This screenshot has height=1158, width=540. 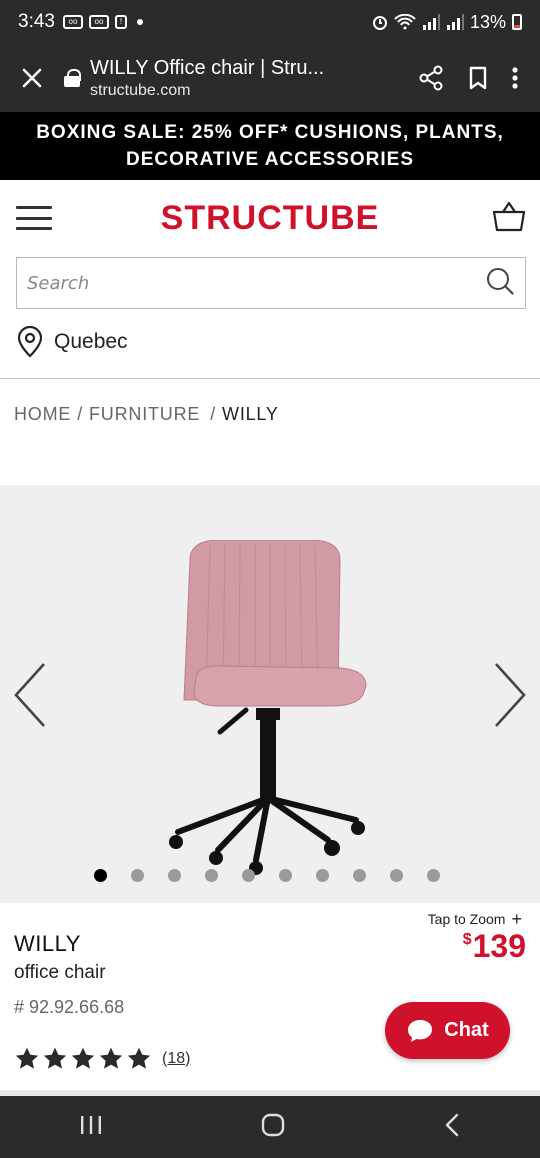 I want to click on product-rating: (18), so click(x=102, y=1058).